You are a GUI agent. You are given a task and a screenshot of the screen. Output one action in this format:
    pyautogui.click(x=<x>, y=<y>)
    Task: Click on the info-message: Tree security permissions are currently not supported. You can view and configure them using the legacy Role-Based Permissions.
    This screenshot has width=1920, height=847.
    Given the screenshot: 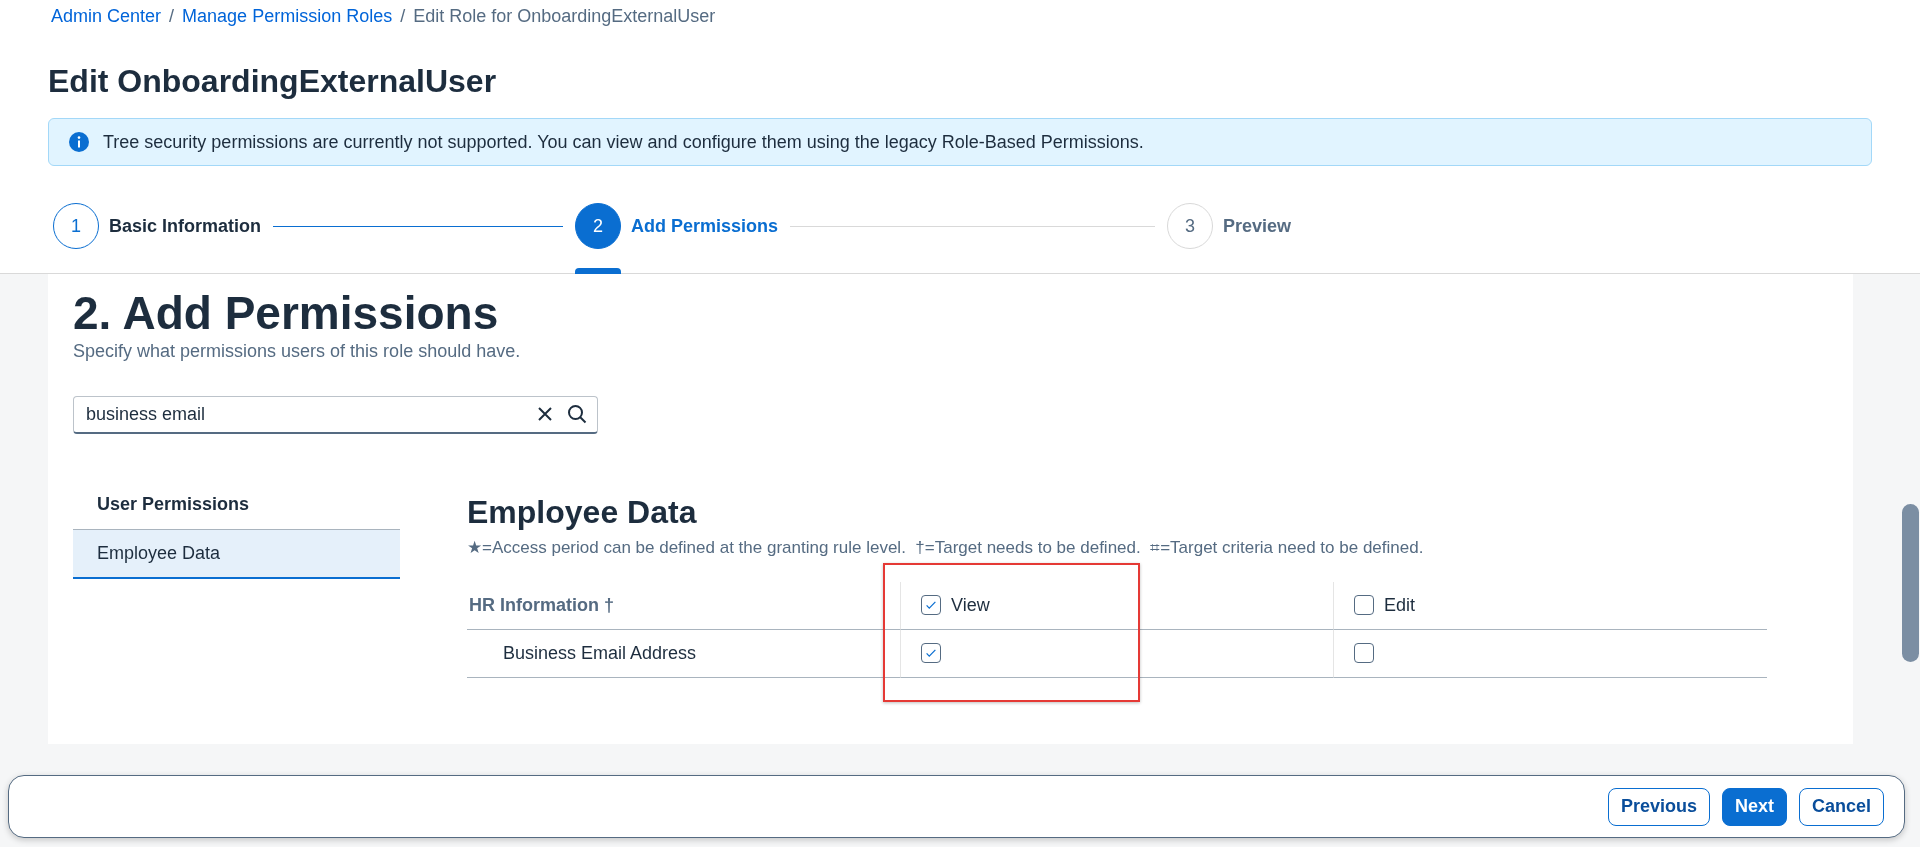 What is the action you would take?
    pyautogui.click(x=623, y=142)
    